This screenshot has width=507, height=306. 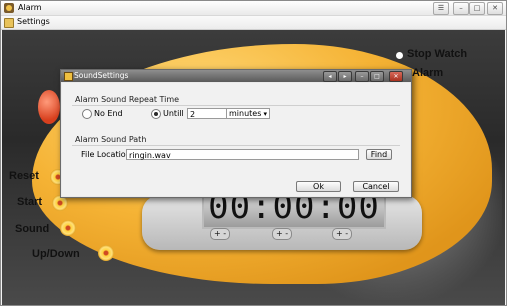 I want to click on close-button: ✕, so click(x=495, y=8).